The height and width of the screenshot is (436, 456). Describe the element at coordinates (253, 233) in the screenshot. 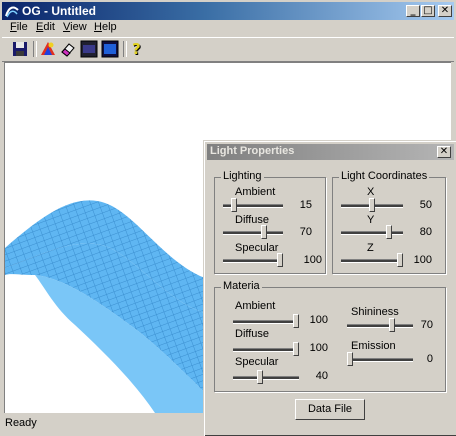

I see `lighting-diffuse-track` at that location.